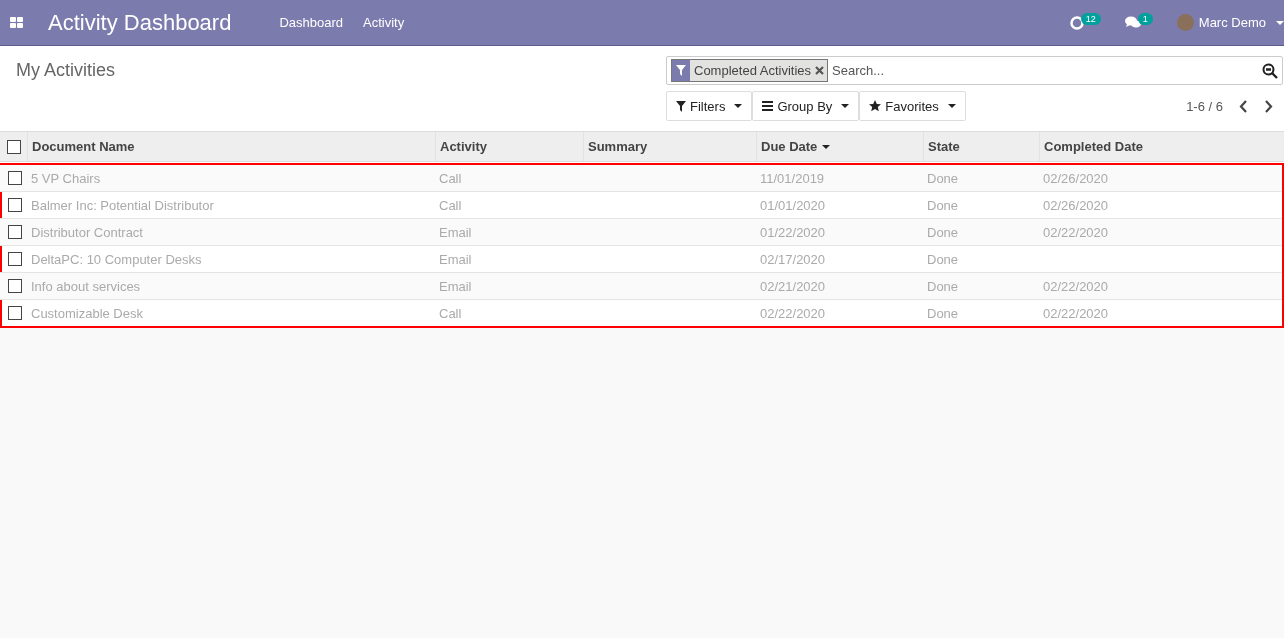 The height and width of the screenshot is (638, 1284). What do you see at coordinates (1185, 22) in the screenshot?
I see `avatar-icon` at bounding box center [1185, 22].